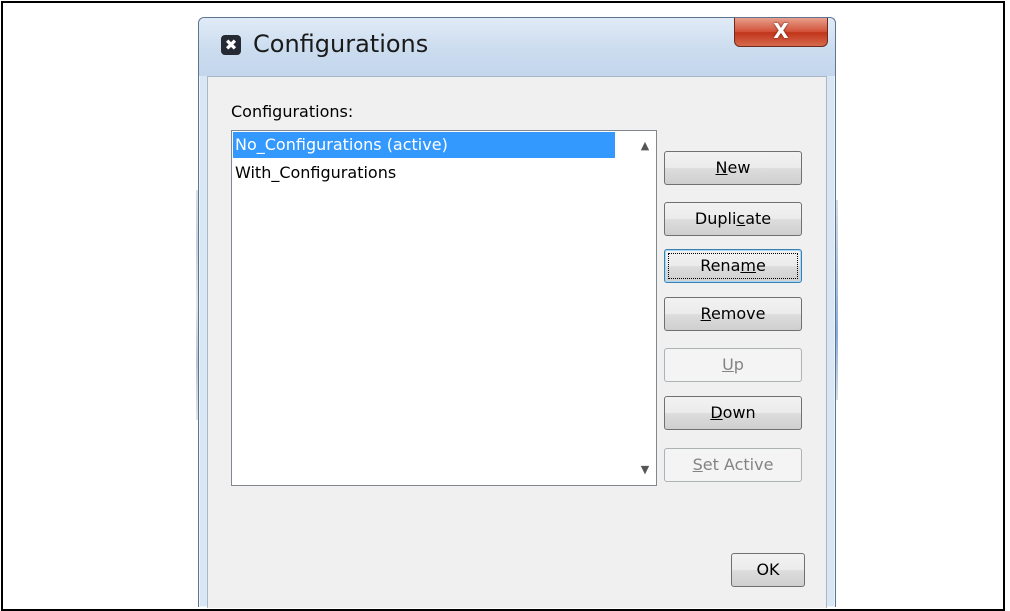 This screenshot has height=611, width=1010. I want to click on down-button-label-post: own, so click(739, 412).